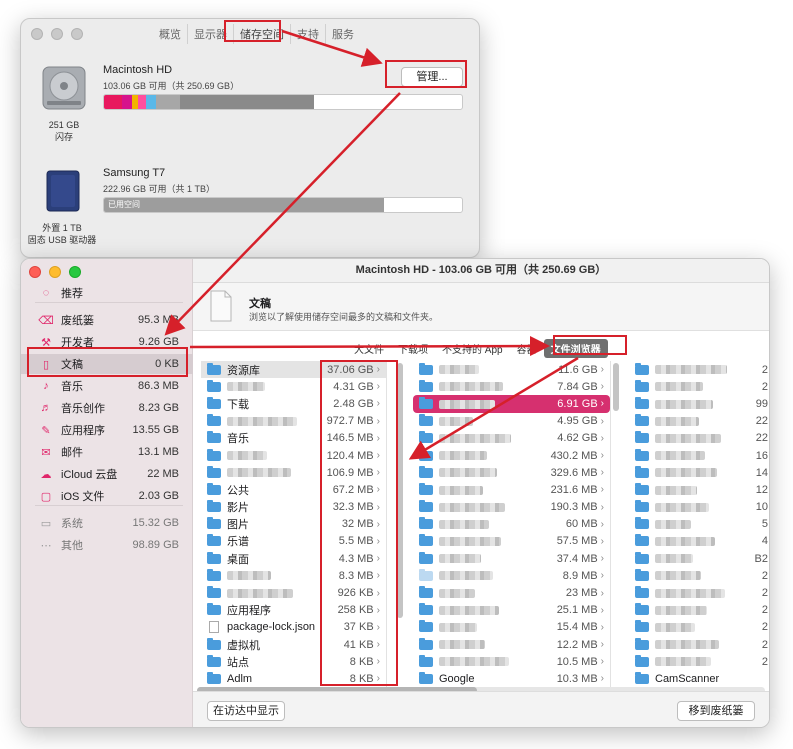  I want to click on apps-icon: ✎, so click(46, 430).